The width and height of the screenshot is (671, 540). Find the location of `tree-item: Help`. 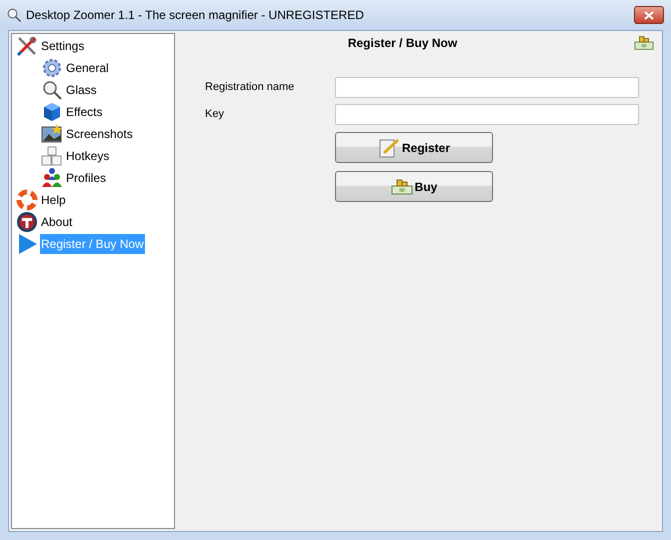

tree-item: Help is located at coordinates (53, 200).